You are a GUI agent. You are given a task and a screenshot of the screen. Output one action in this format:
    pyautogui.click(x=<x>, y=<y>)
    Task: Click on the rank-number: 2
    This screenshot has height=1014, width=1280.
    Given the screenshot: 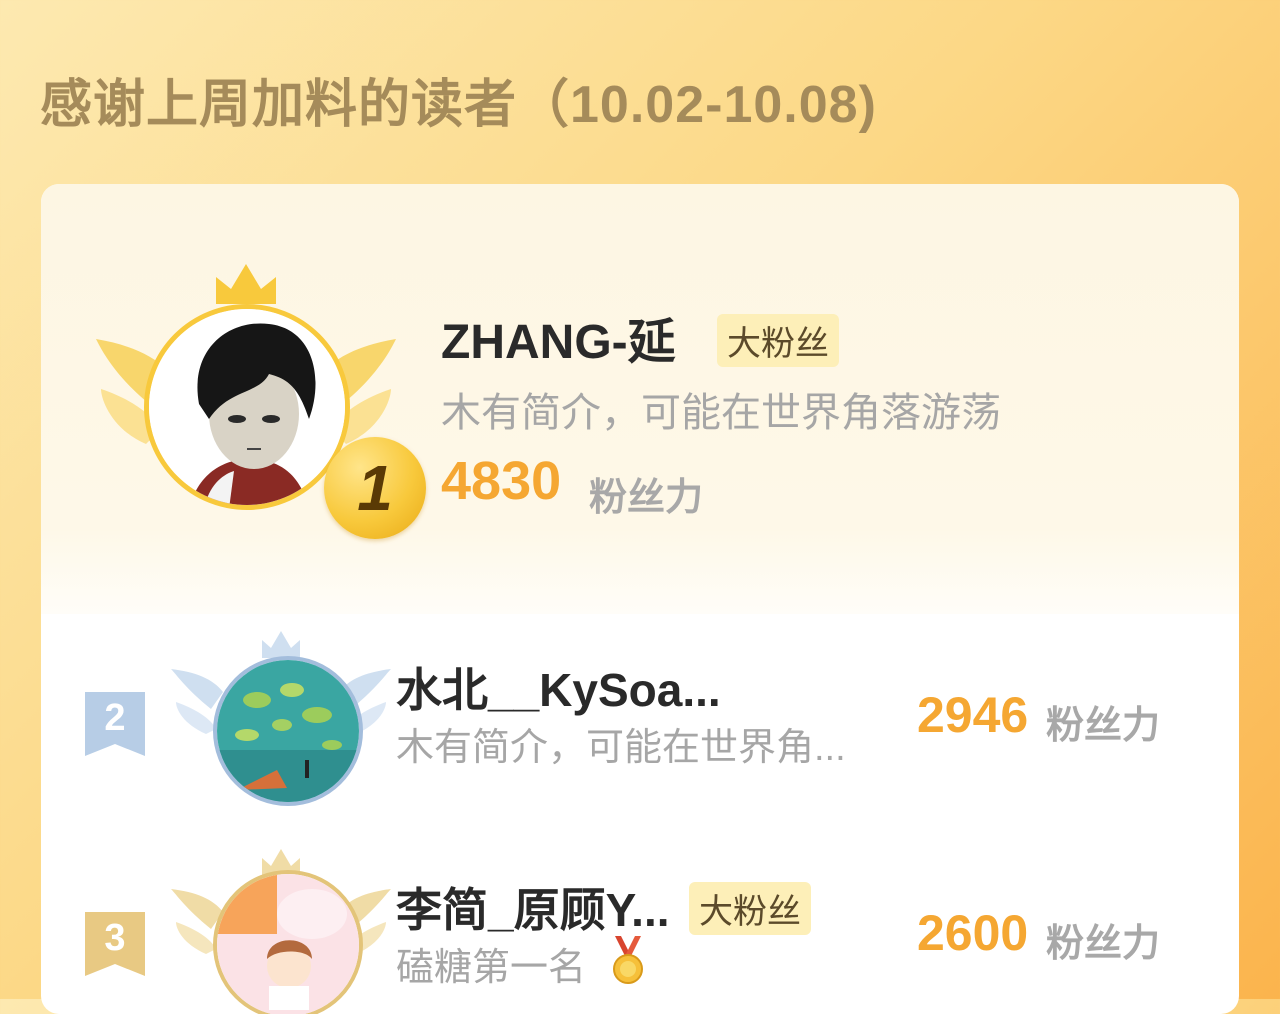 What is the action you would take?
    pyautogui.click(x=115, y=717)
    